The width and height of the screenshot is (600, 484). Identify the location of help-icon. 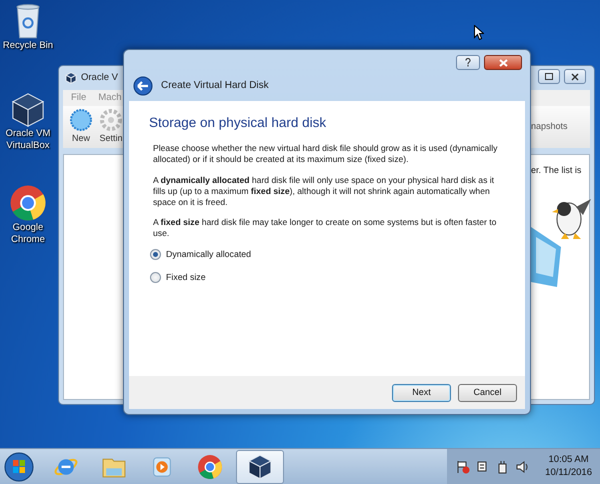
(468, 62).